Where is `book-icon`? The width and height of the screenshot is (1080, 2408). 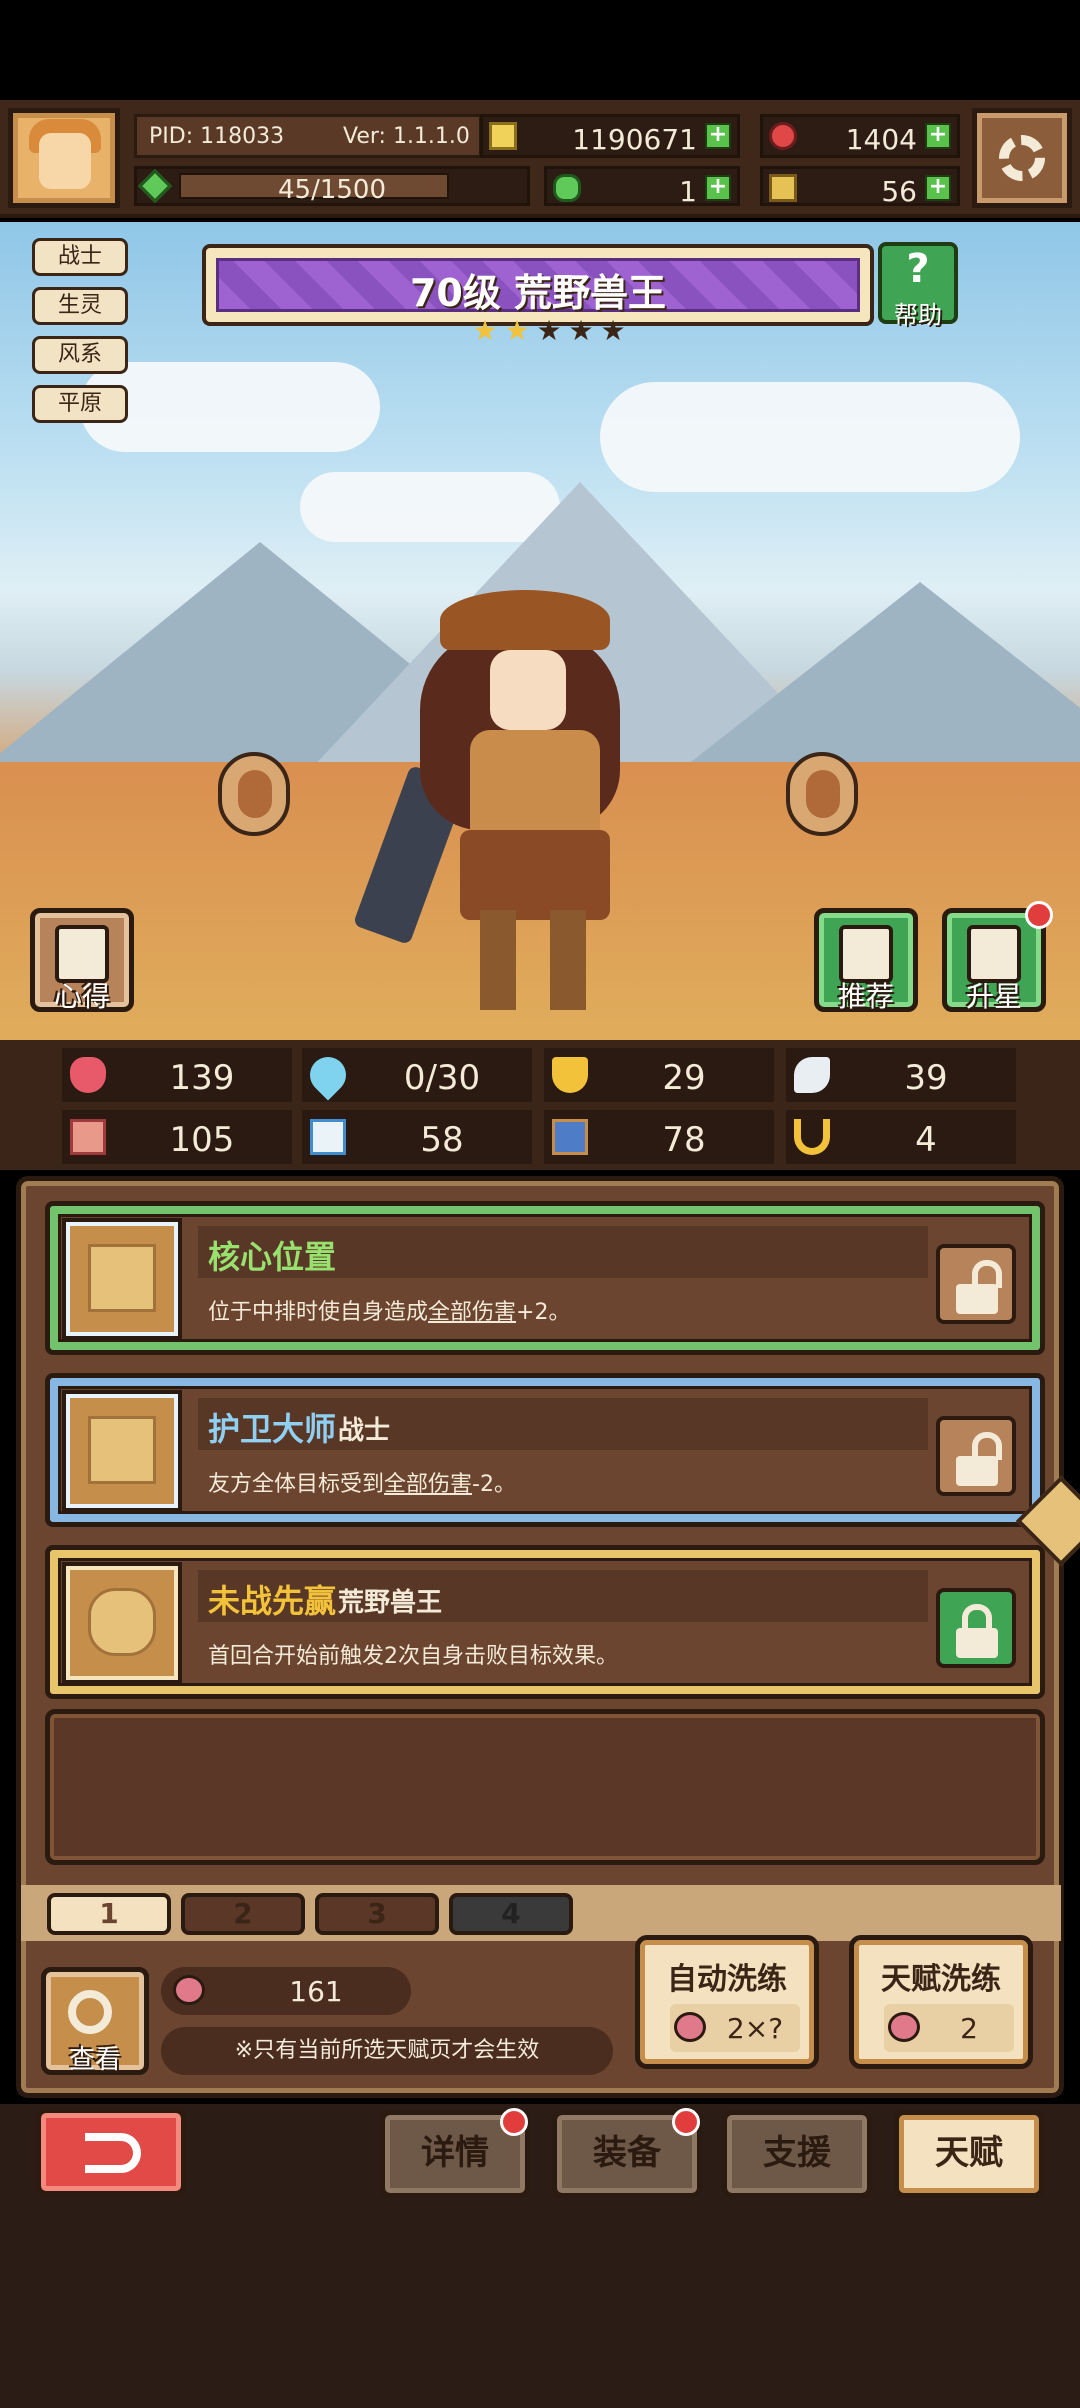
book-icon is located at coordinates (328, 1137).